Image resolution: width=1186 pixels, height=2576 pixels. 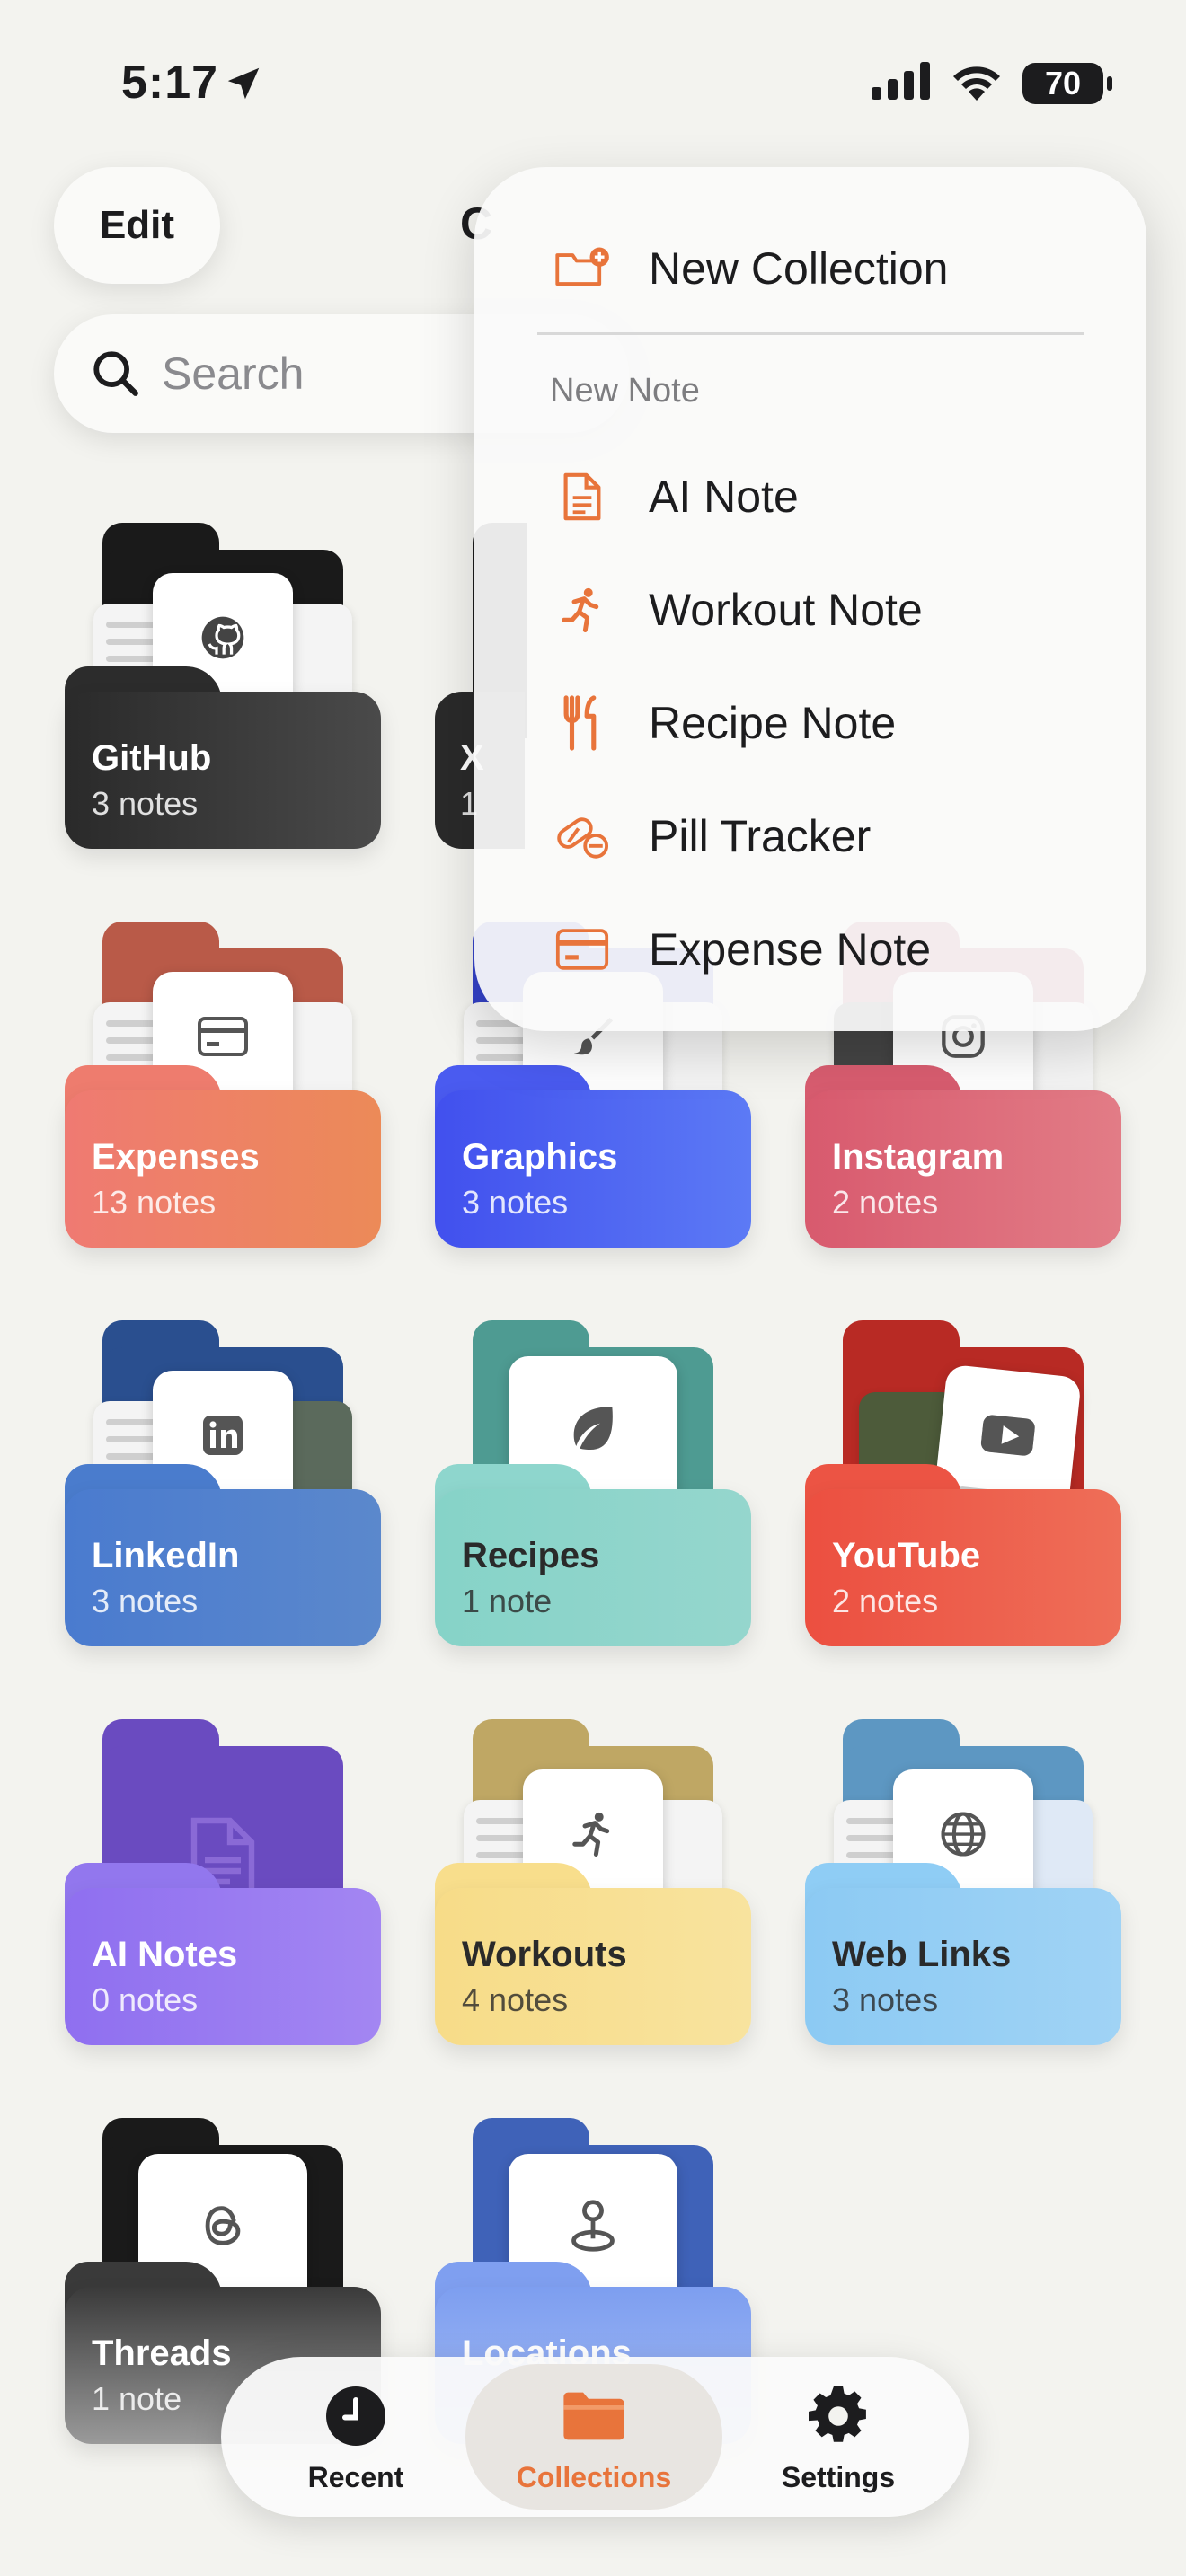 What do you see at coordinates (162, 2353) in the screenshot?
I see `collection-name: Threads` at bounding box center [162, 2353].